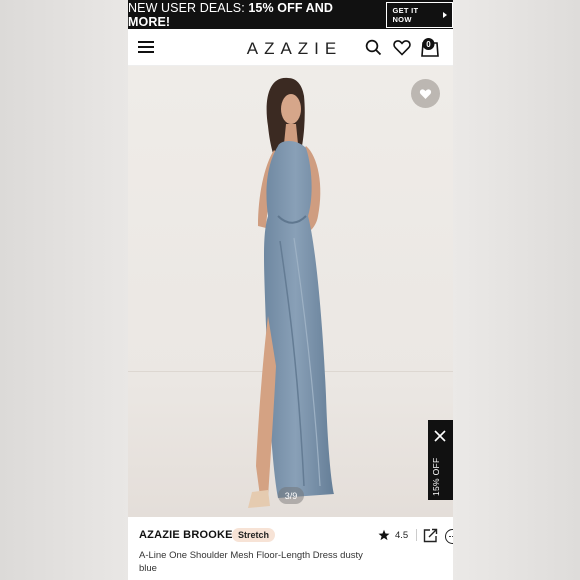 Image resolution: width=580 pixels, height=580 pixels. Describe the element at coordinates (402, 47) in the screenshot. I see `heart-icon` at that location.